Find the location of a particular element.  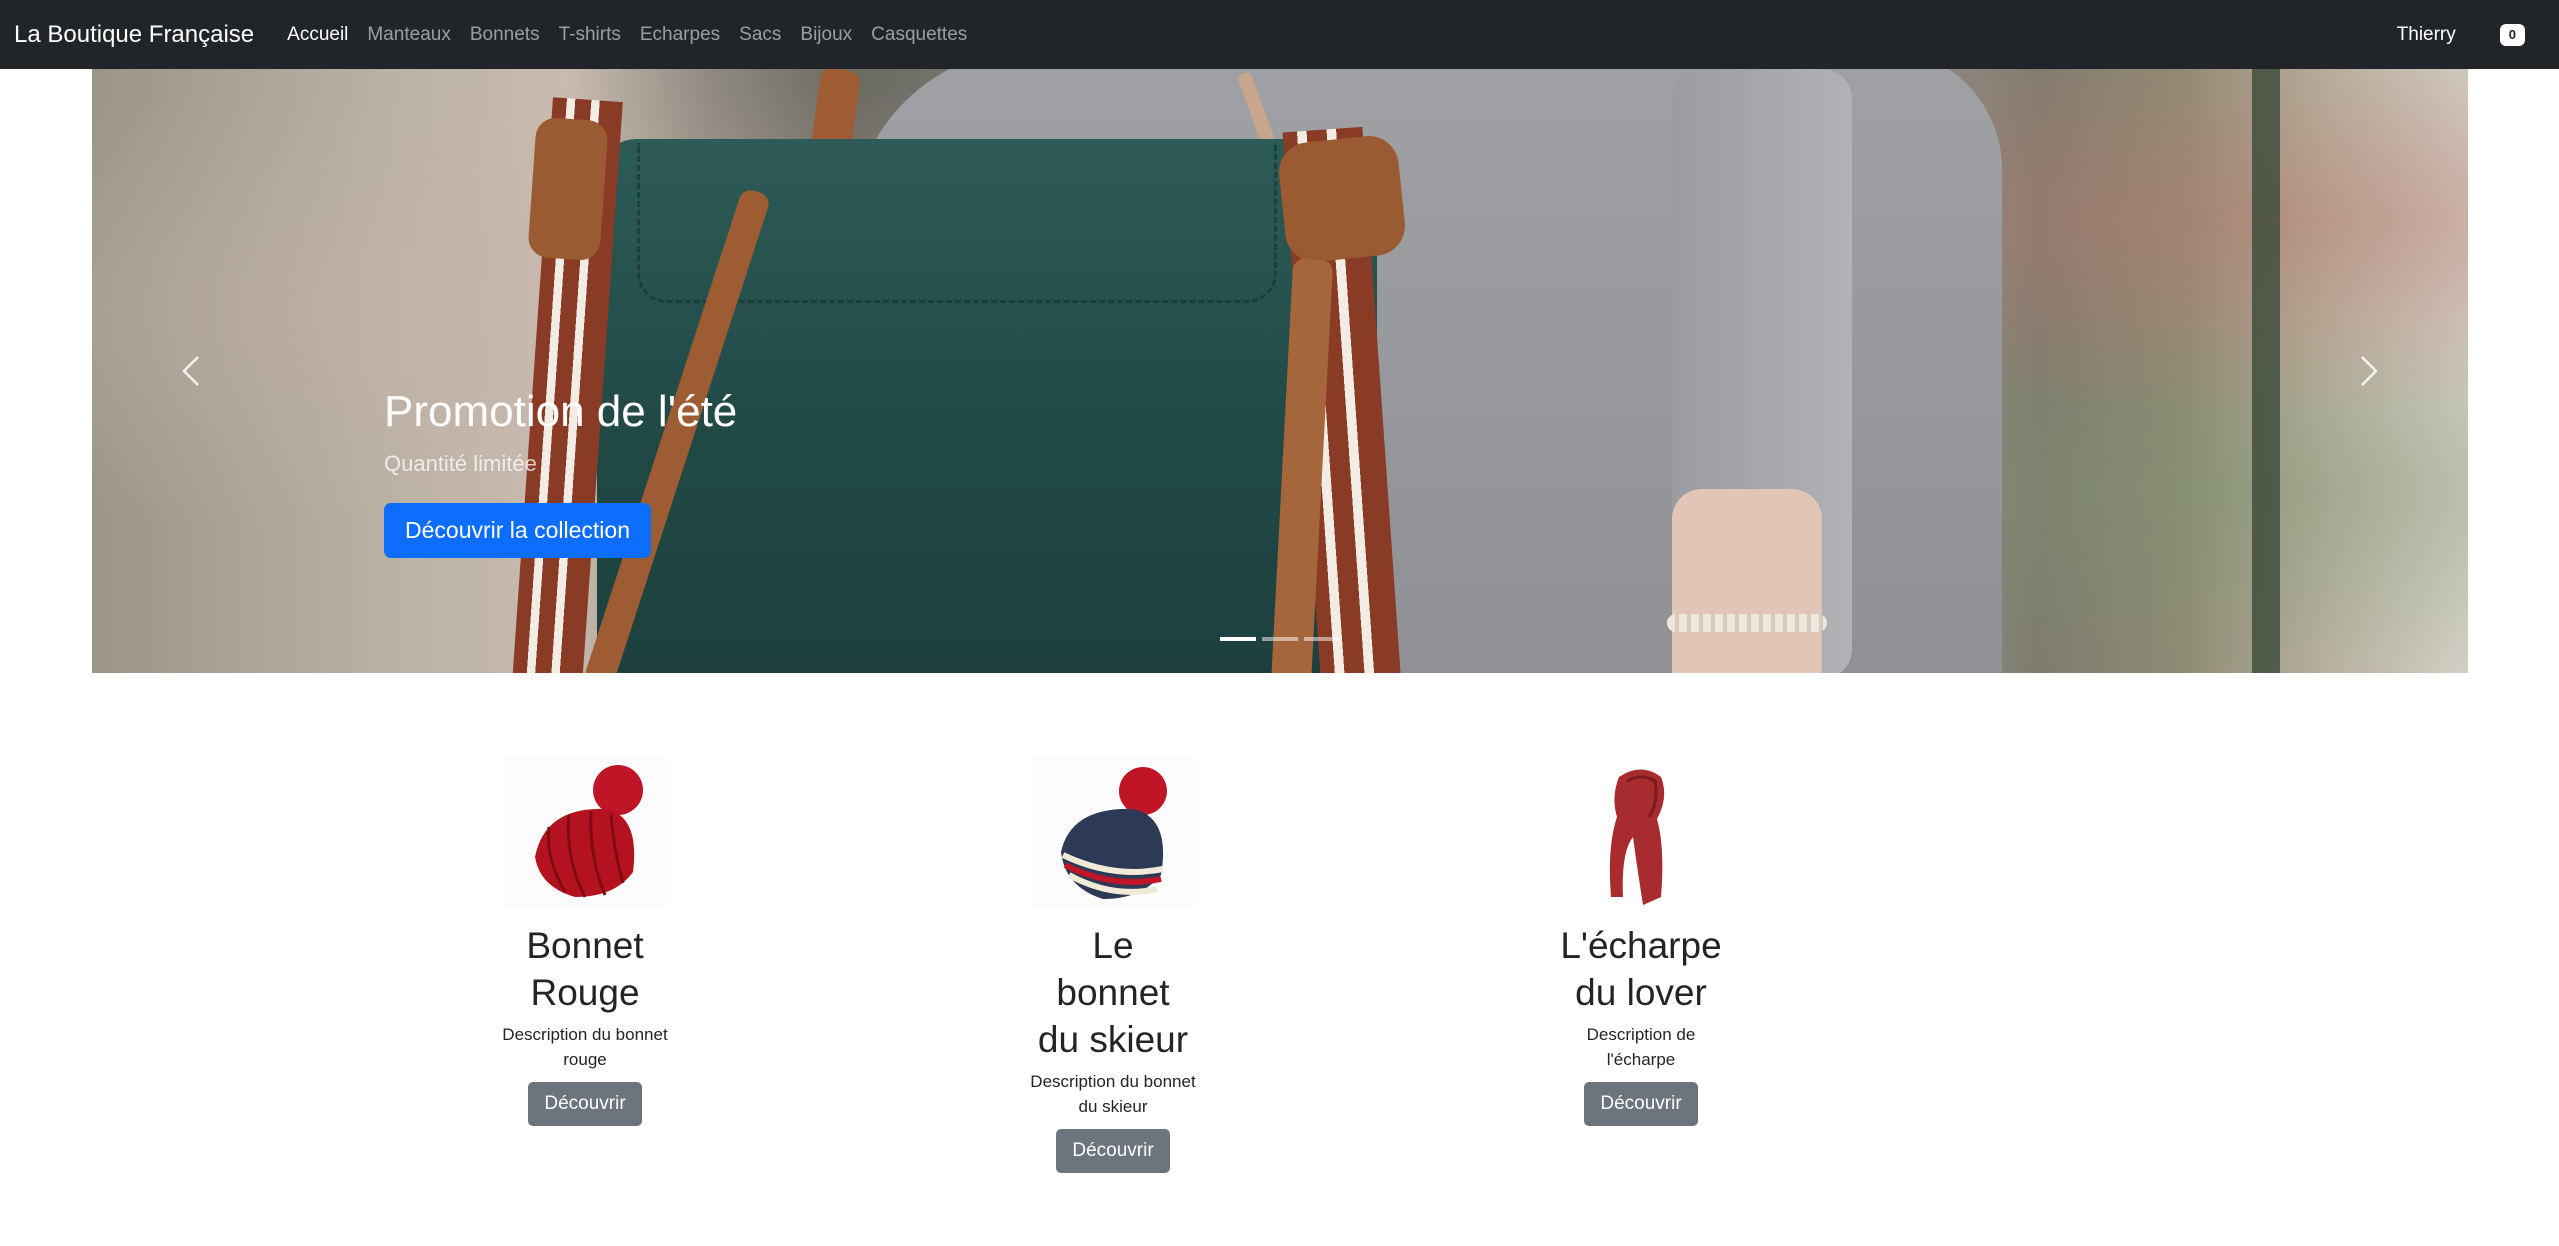

nav-link-sacs: Sacs is located at coordinates (760, 35).